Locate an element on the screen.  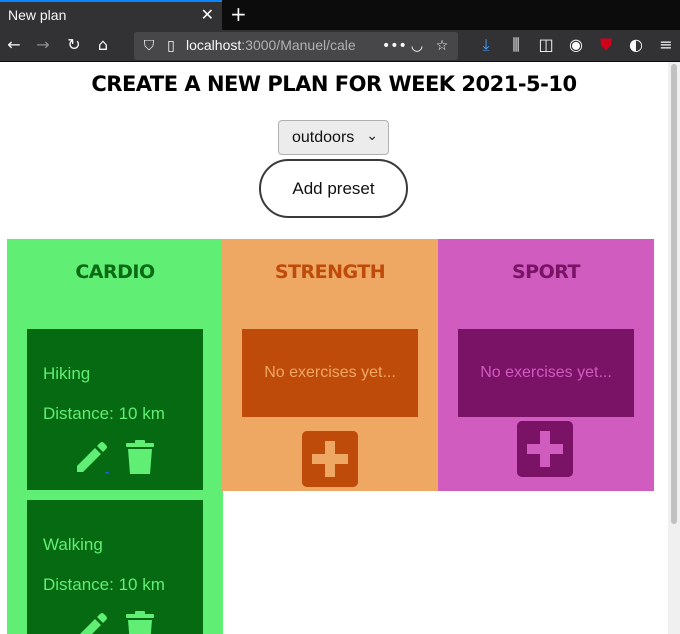
browser-tab: New plan ✕ is located at coordinates (111, 15).